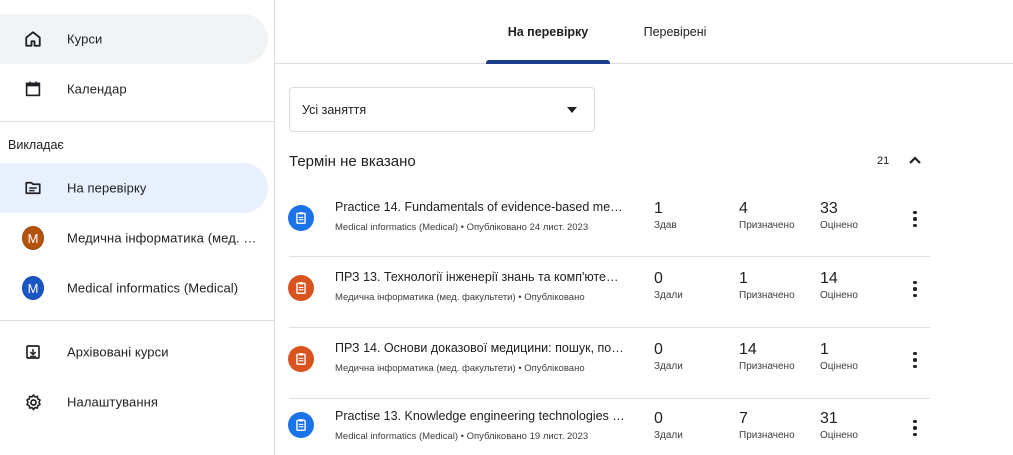  I want to click on sidebar-item-label: Архівовані курси, so click(118, 352).